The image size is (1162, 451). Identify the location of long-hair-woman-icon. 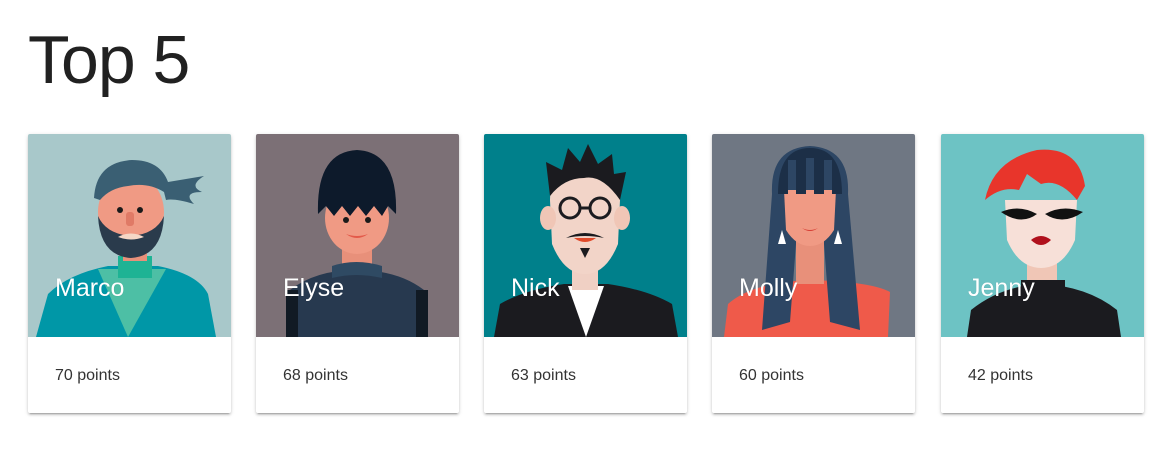
(813, 235).